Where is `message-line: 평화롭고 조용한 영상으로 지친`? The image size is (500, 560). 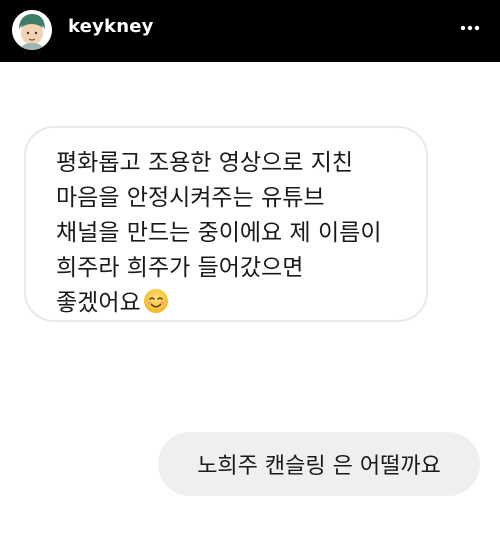 message-line: 평화롭고 조용한 영상으로 지친 is located at coordinates (205, 163).